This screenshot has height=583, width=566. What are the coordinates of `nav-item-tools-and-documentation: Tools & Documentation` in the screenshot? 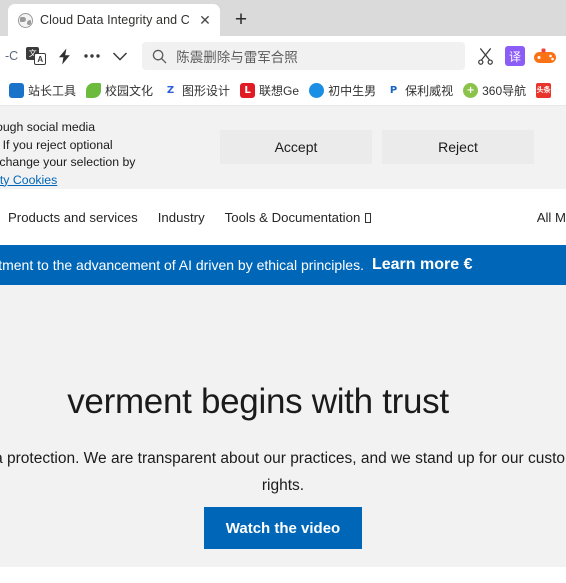 It's located at (298, 217).